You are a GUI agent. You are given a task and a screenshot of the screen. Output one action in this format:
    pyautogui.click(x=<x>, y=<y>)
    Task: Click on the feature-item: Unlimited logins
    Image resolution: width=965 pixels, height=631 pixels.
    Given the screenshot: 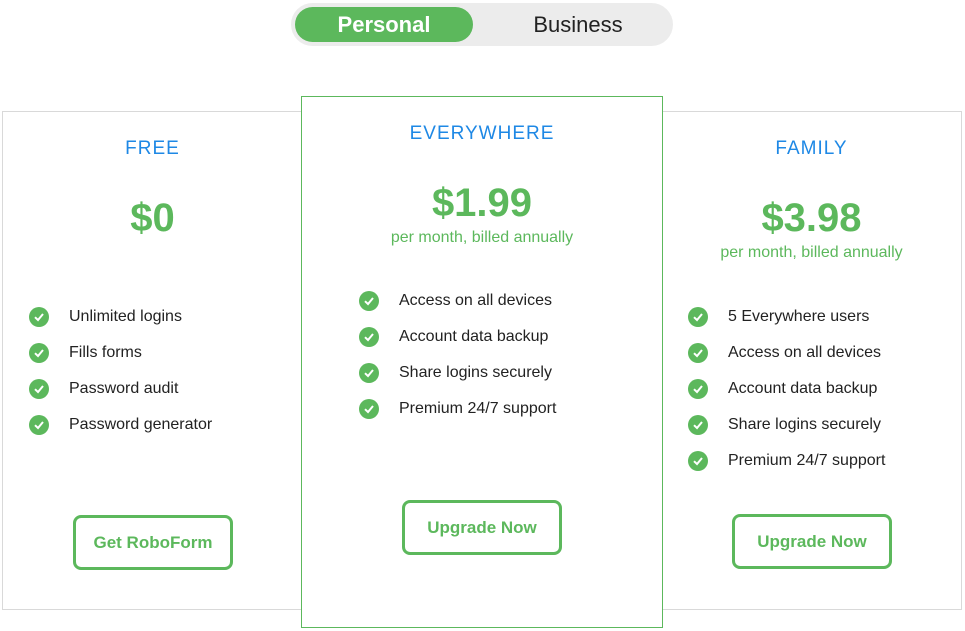 What is the action you would take?
    pyautogui.click(x=120, y=317)
    